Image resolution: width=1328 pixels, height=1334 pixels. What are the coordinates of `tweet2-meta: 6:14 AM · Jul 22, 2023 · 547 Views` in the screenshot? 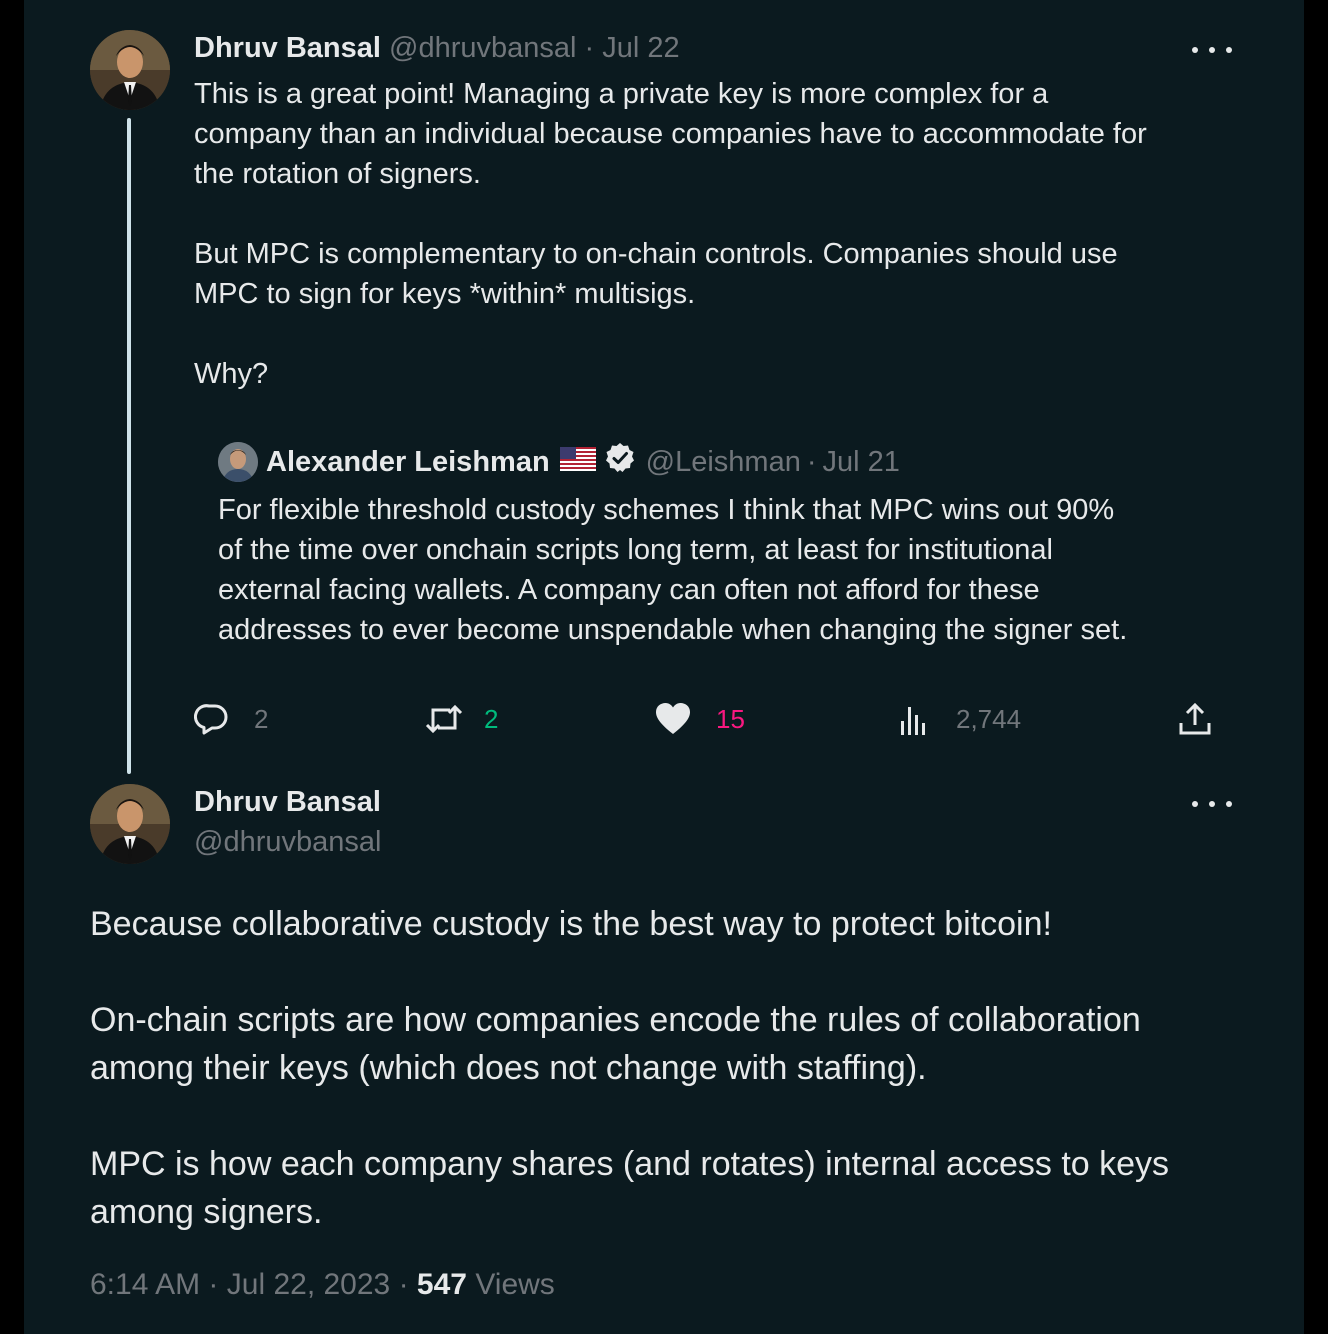 It's located at (322, 1285).